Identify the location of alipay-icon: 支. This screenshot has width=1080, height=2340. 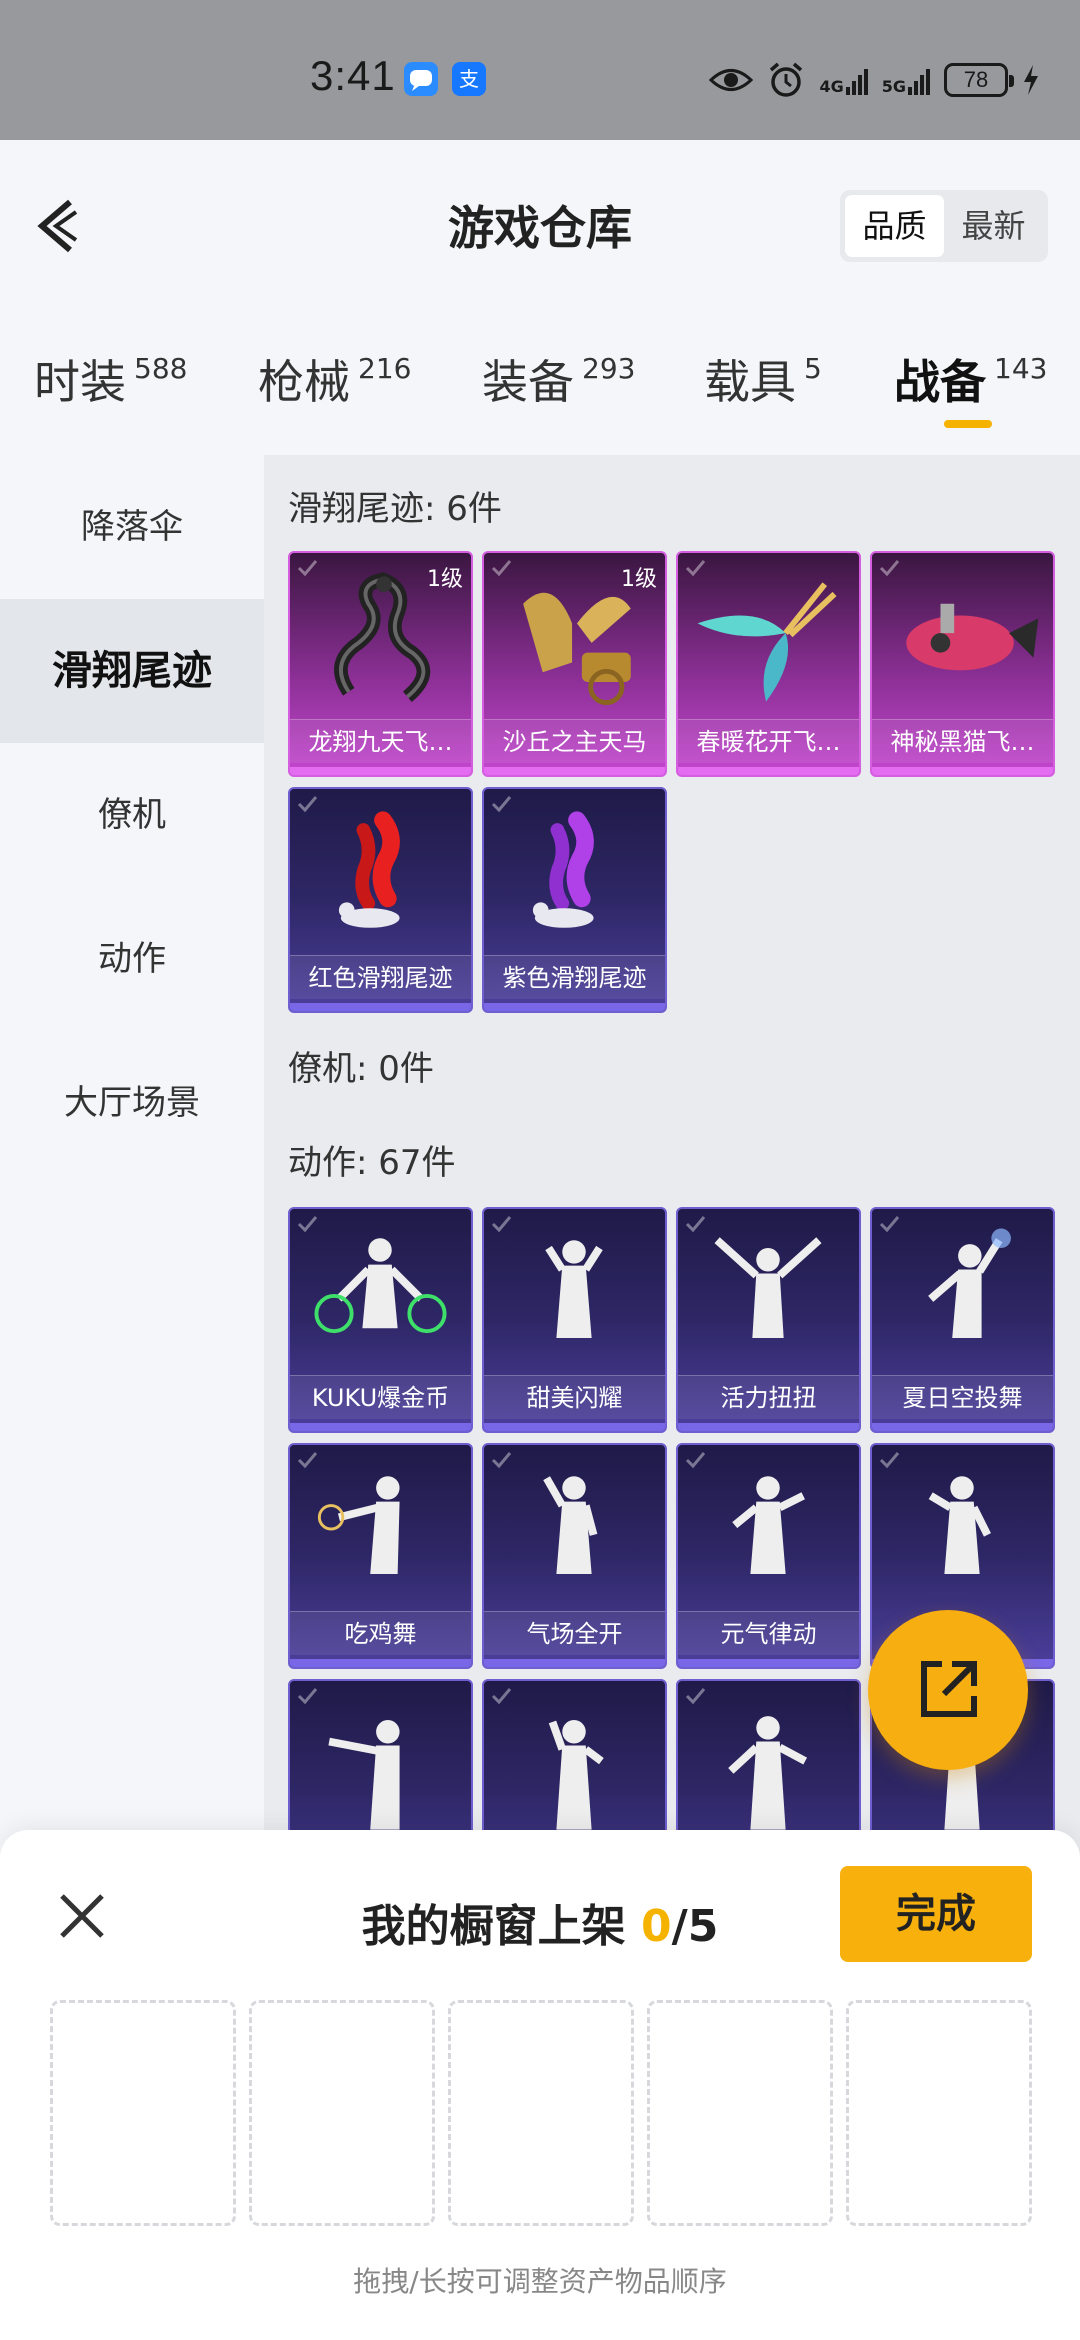
(469, 79).